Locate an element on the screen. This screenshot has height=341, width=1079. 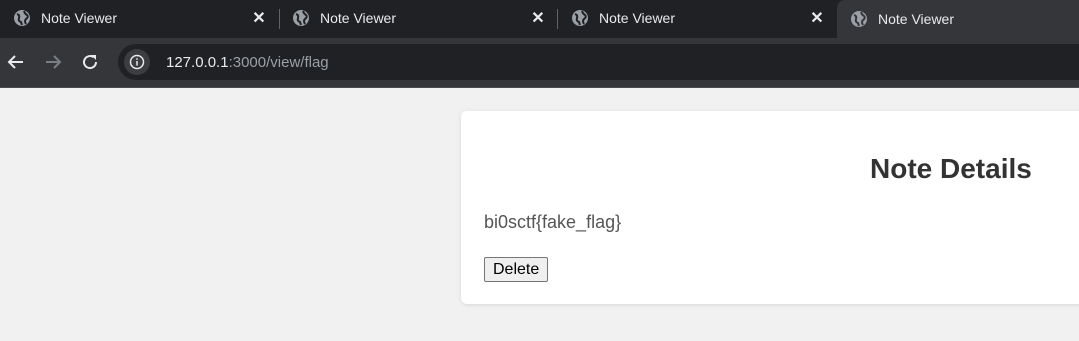
back-arrow-icon is located at coordinates (15, 62).